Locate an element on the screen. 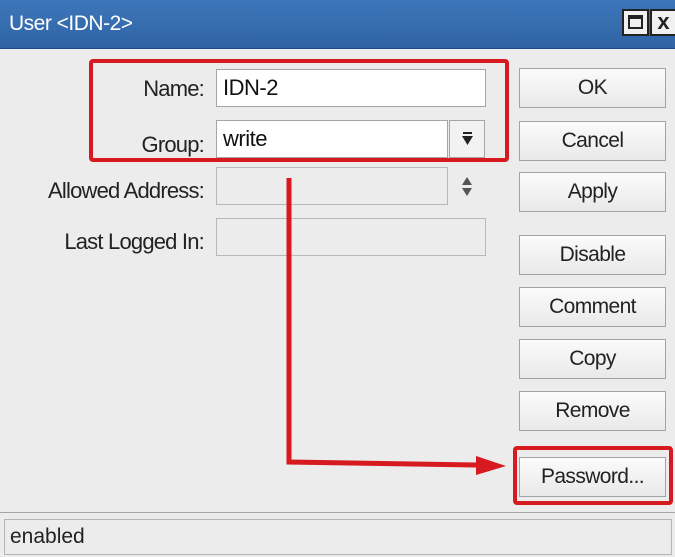  status-bar: enabled is located at coordinates (337, 534).